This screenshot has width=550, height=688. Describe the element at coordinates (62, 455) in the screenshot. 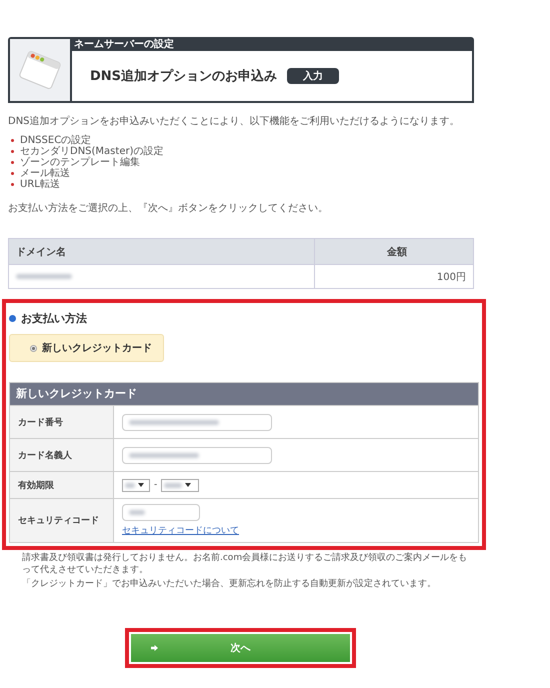

I see `field-label: カード名義人` at that location.